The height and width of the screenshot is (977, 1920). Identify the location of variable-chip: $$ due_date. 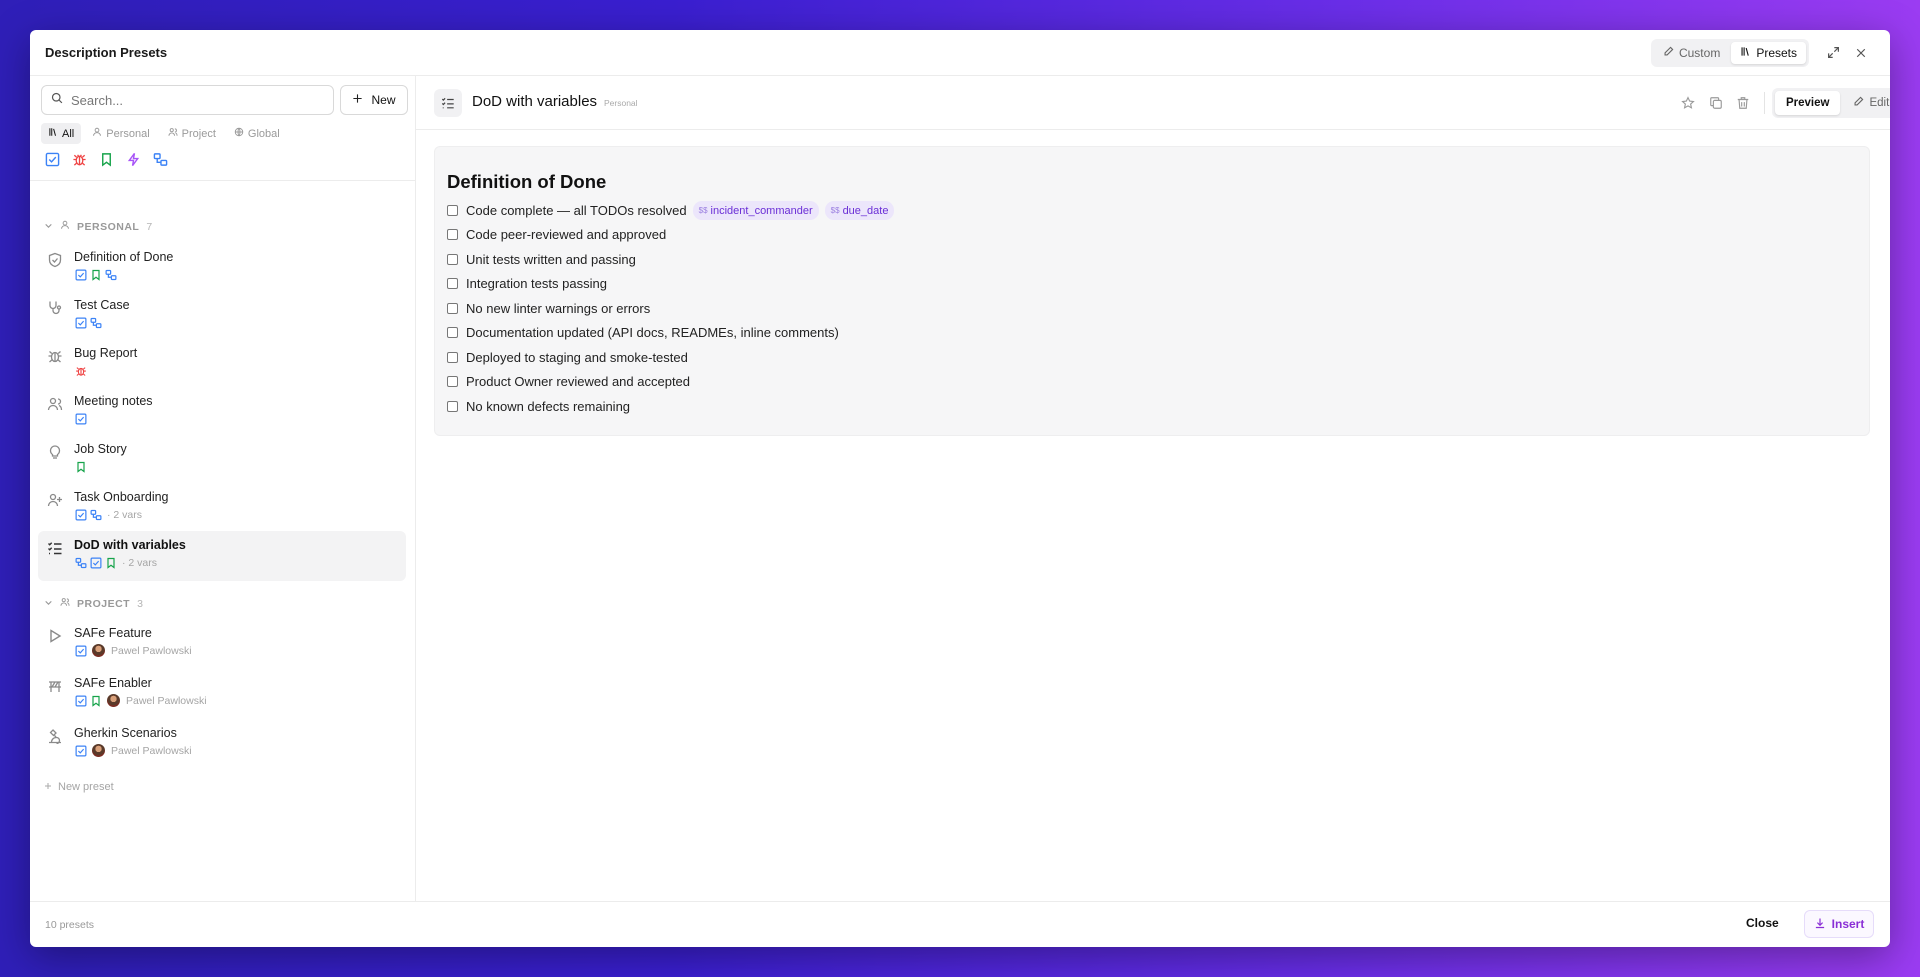
(859, 210).